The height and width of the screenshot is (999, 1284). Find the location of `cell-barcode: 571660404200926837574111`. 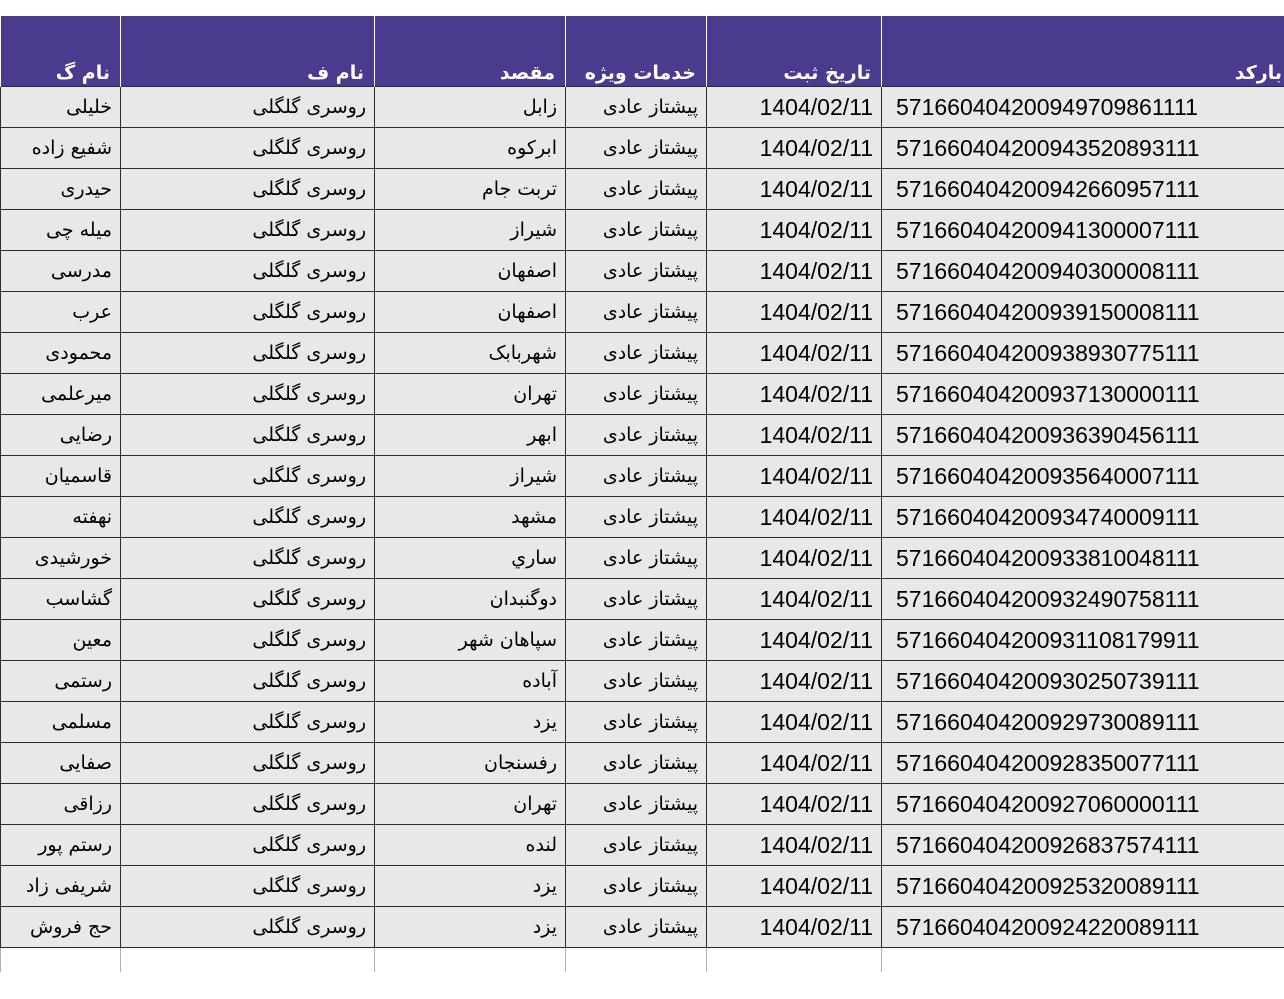

cell-barcode: 571660404200926837574111 is located at coordinates (1082, 845).